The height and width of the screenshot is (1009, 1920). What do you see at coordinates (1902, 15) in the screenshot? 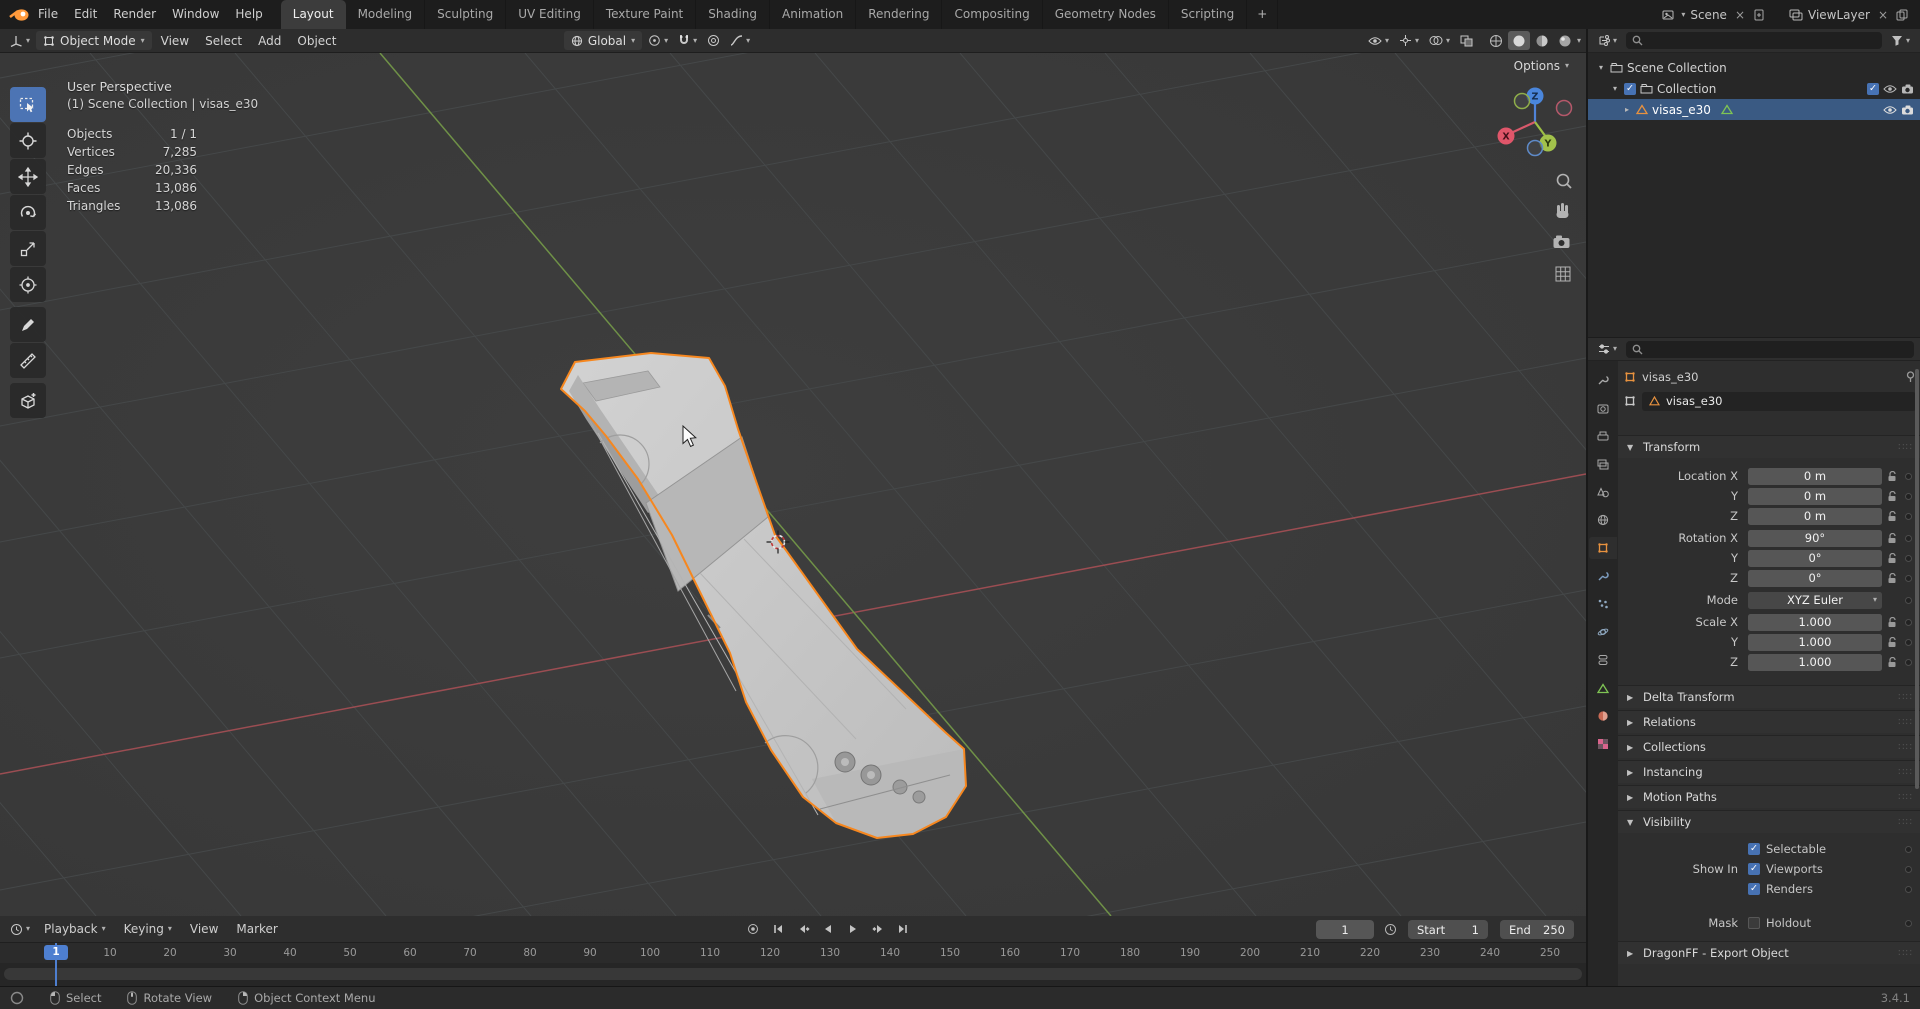
I see `copy-viewlayer-icon` at bounding box center [1902, 15].